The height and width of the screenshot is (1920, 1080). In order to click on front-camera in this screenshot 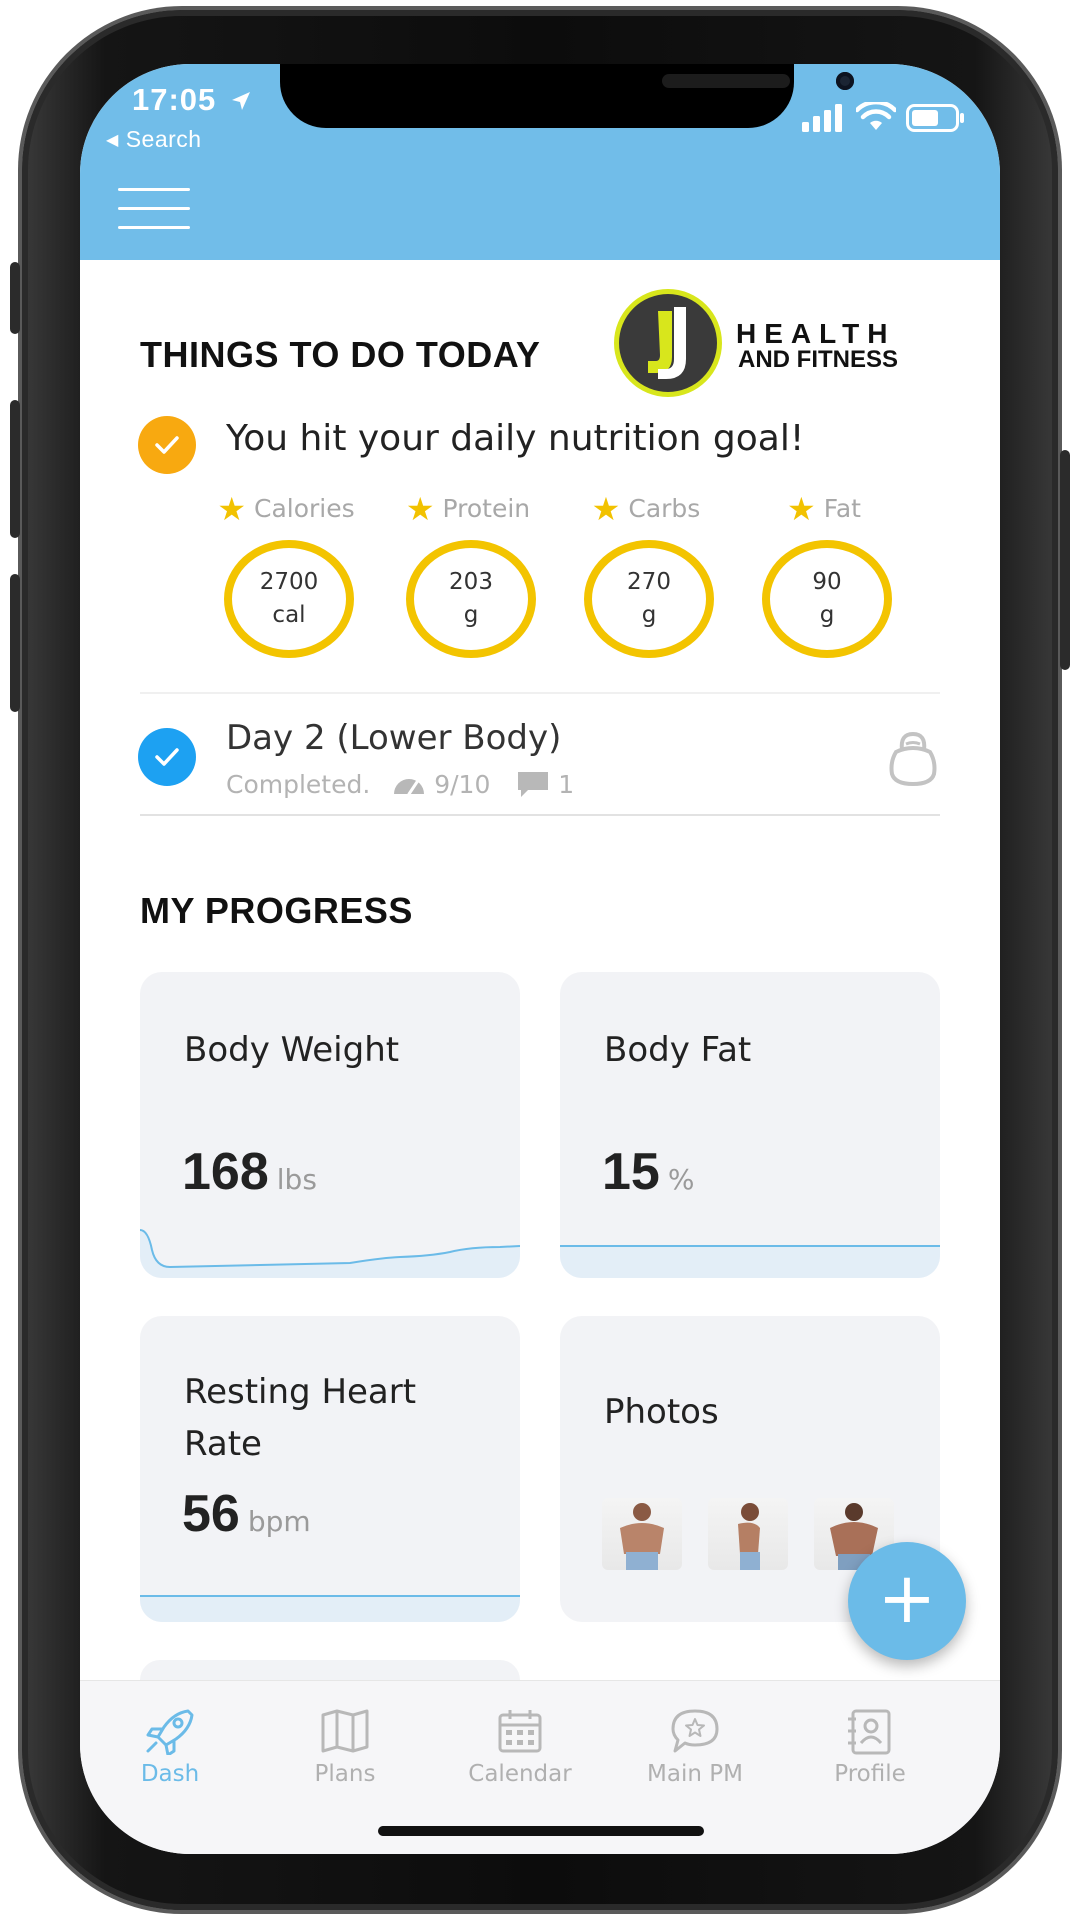, I will do `click(845, 81)`.